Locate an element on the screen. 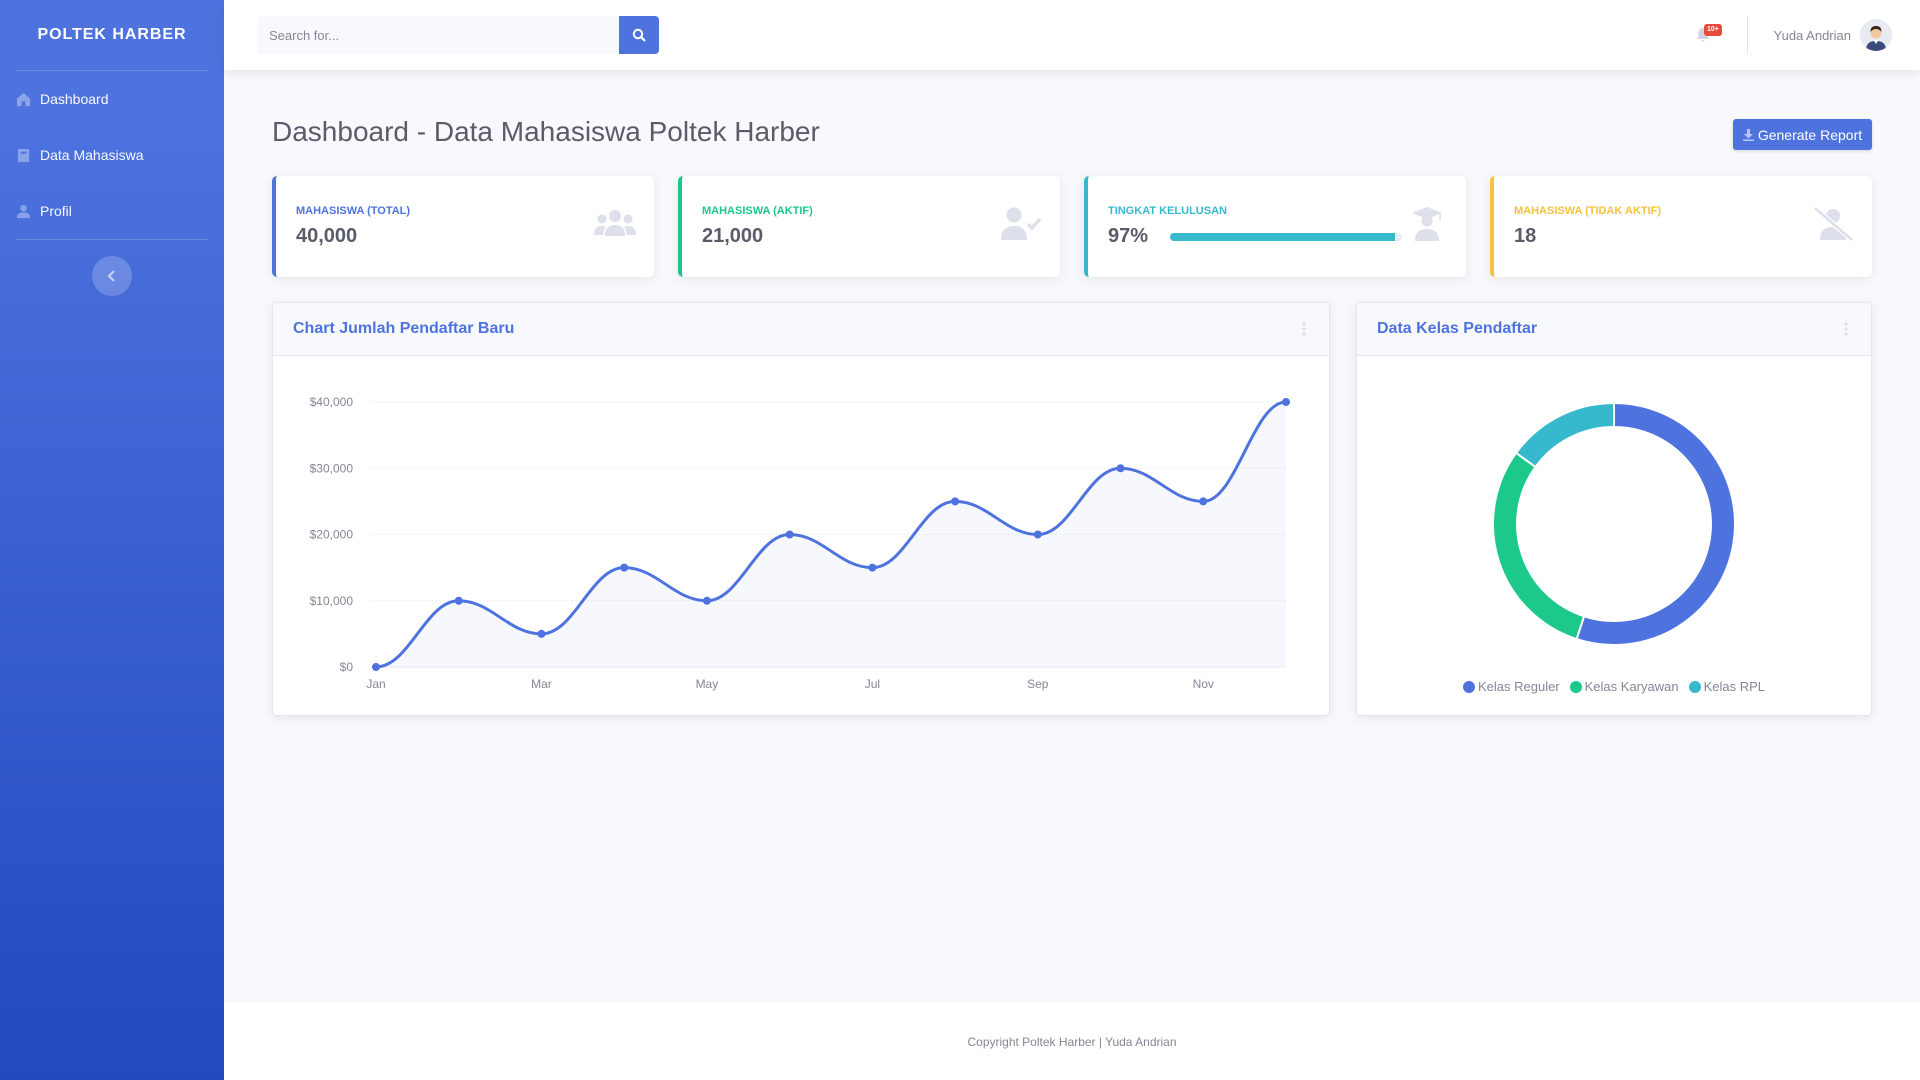 Image resolution: width=1920 pixels, height=1080 pixels. x-tick-label: Jul is located at coordinates (872, 684).